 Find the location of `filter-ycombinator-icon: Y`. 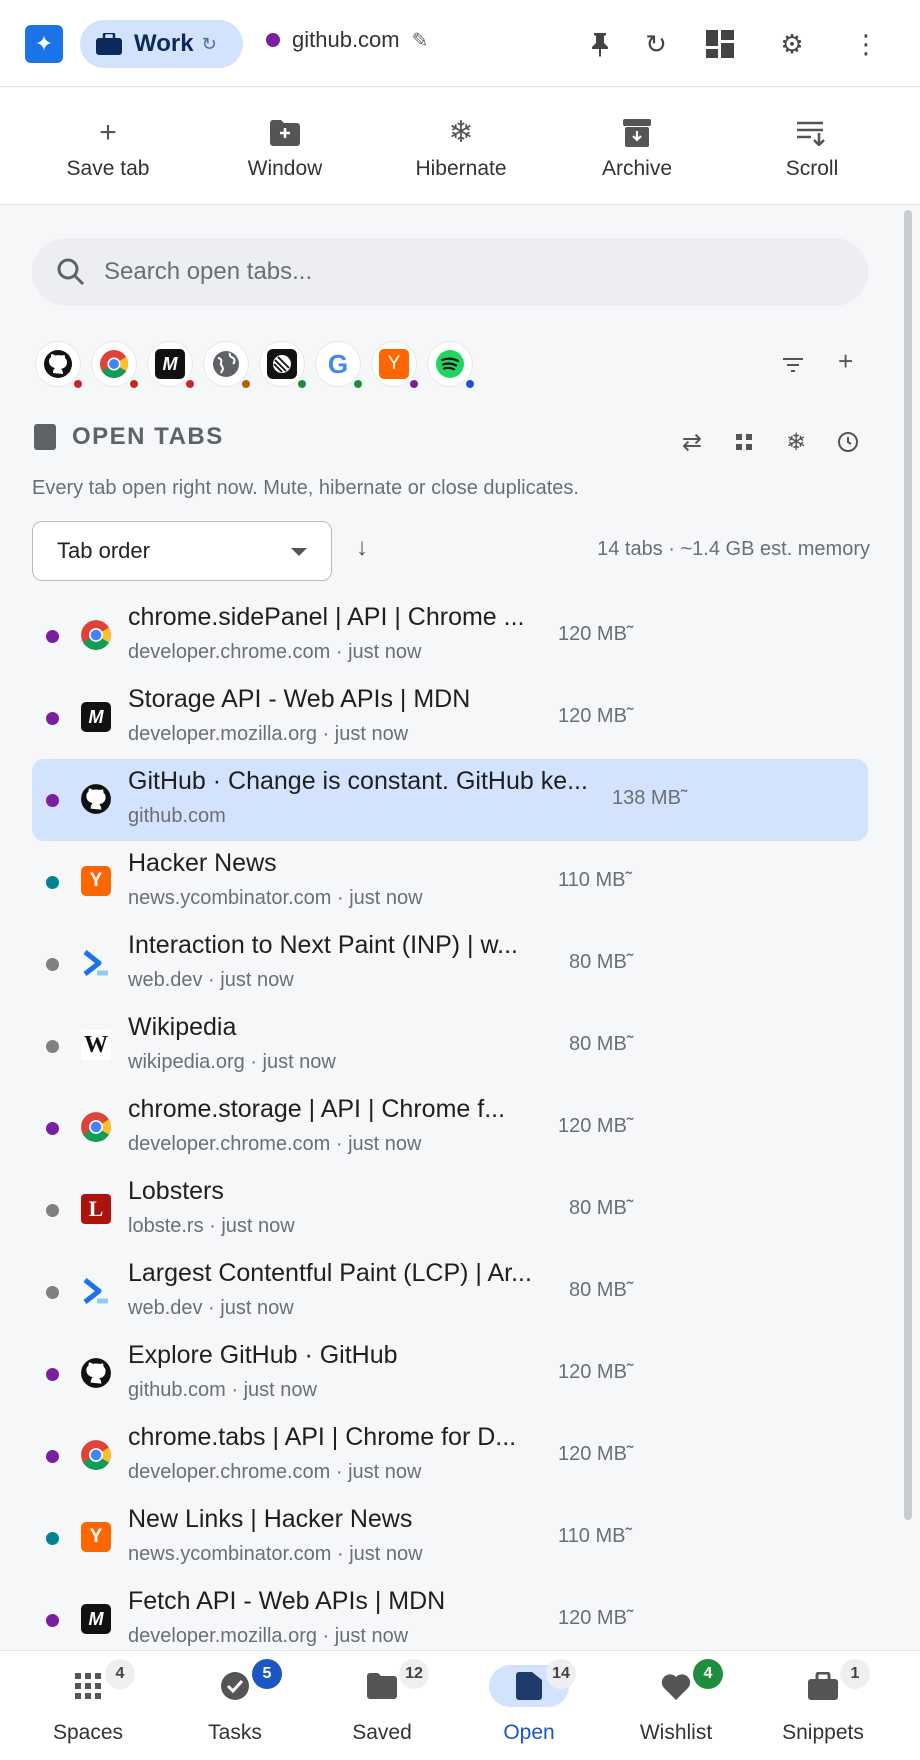

filter-ycombinator-icon: Y is located at coordinates (396, 366).